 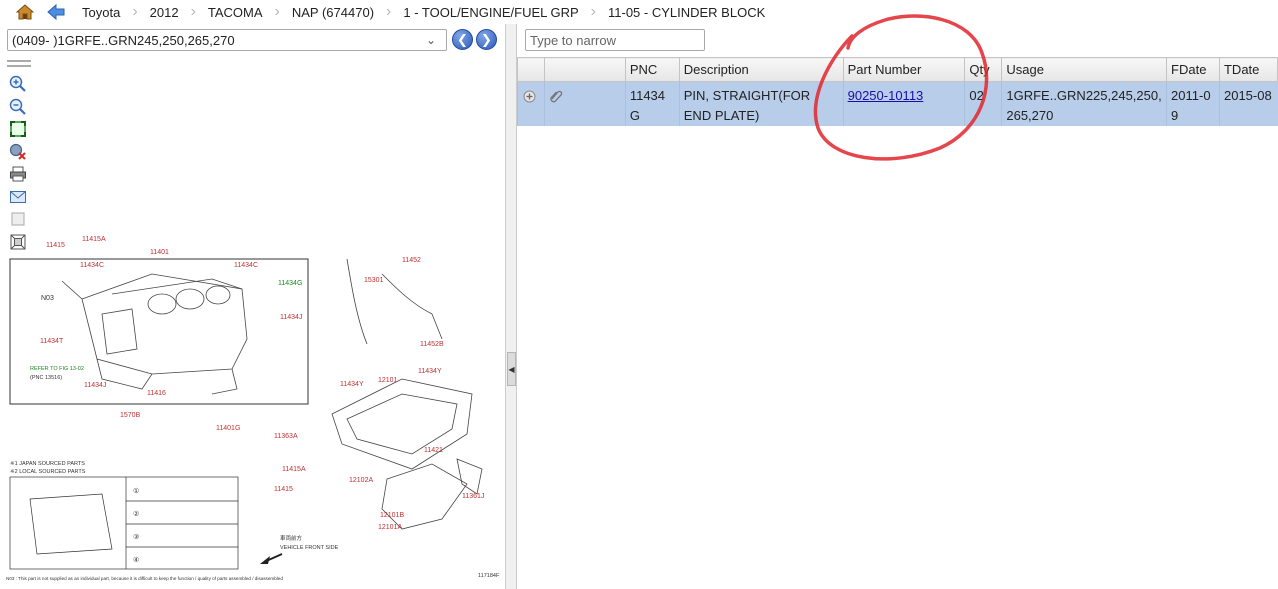 I want to click on part-number-cell: 90250-10113, so click(x=903, y=103).